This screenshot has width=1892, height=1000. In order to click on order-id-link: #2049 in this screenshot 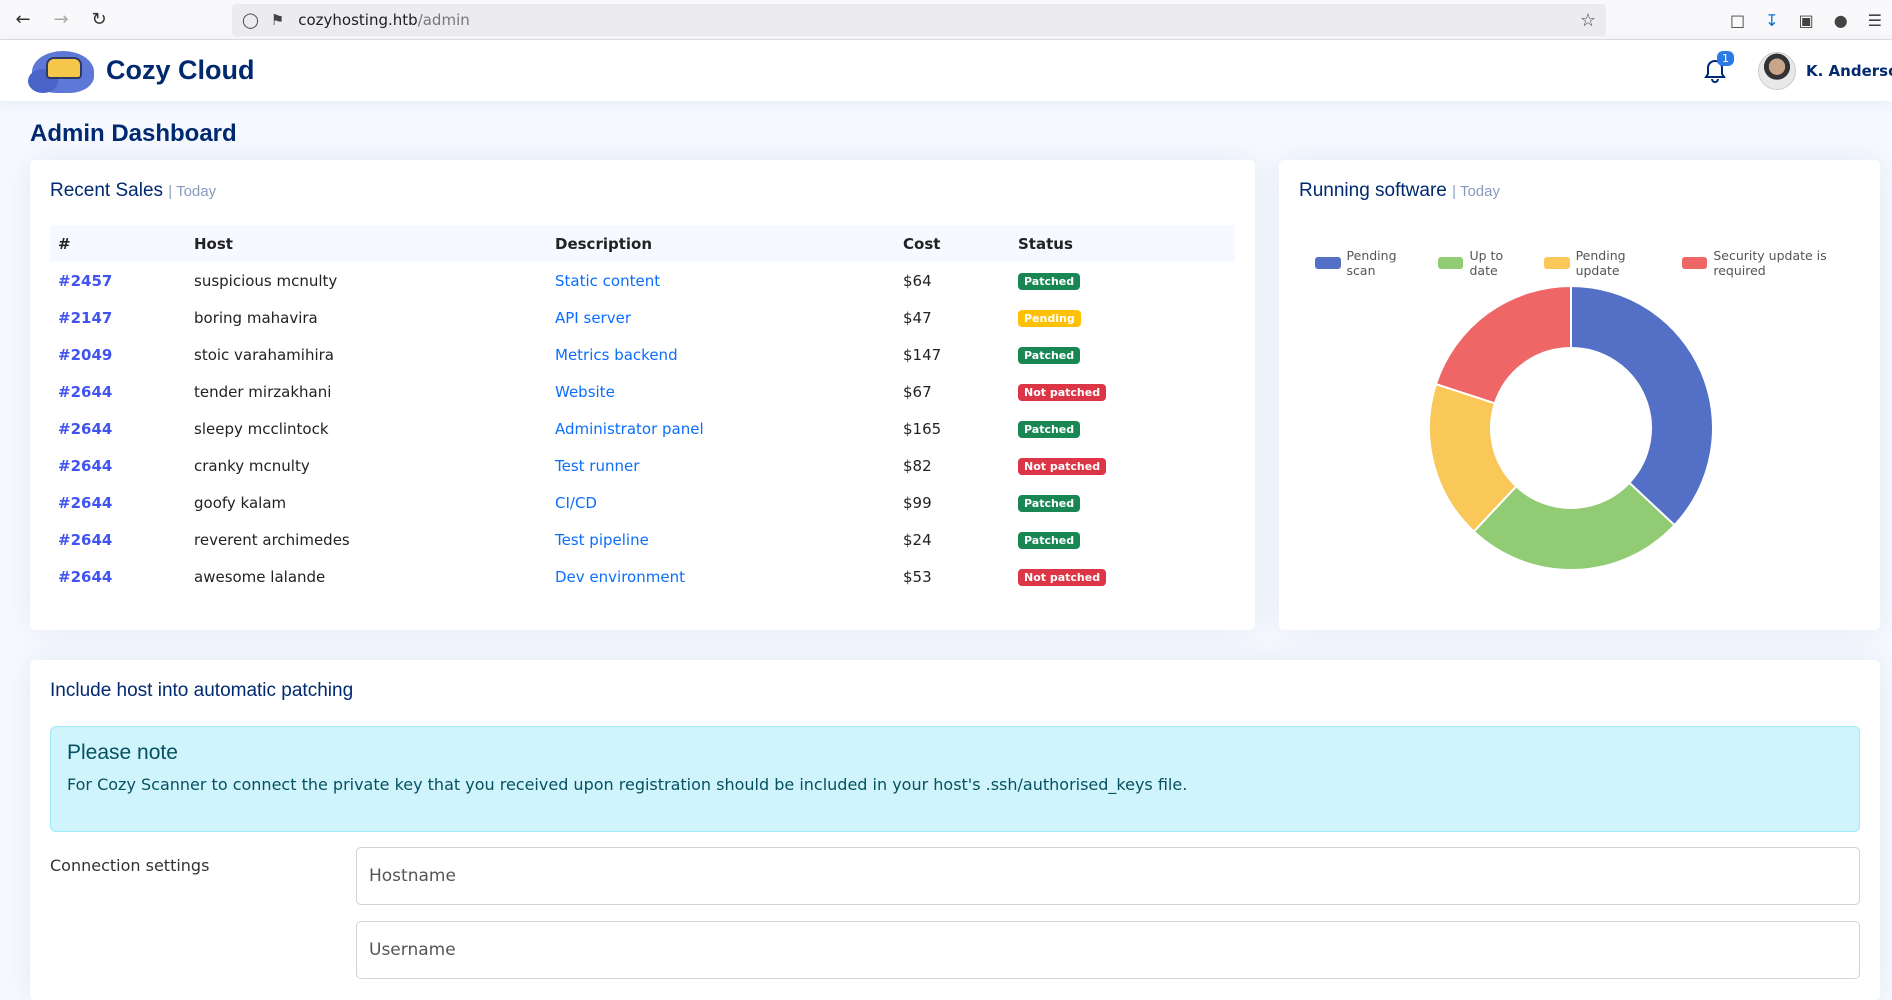, I will do `click(85, 355)`.